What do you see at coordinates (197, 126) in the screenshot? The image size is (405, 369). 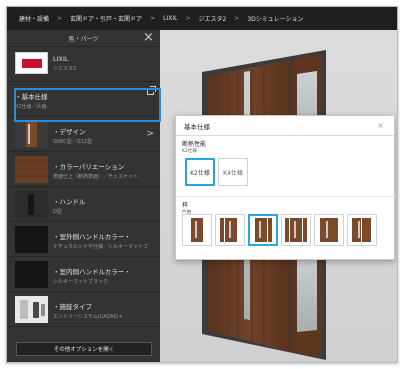 I see `dialog-title: 基本仕様` at bounding box center [197, 126].